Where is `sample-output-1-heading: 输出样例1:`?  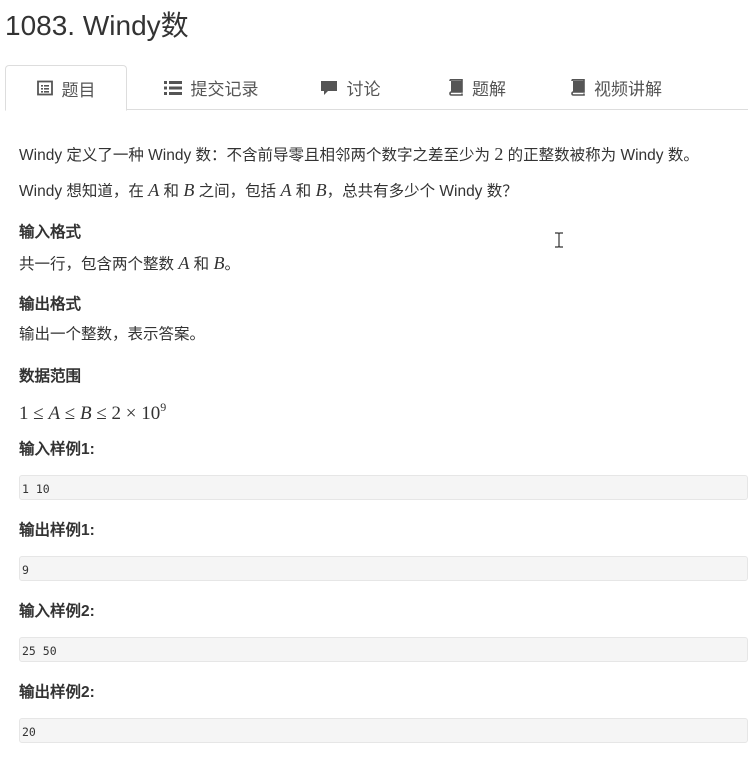 sample-output-1-heading: 输出样例1: is located at coordinates (57, 530).